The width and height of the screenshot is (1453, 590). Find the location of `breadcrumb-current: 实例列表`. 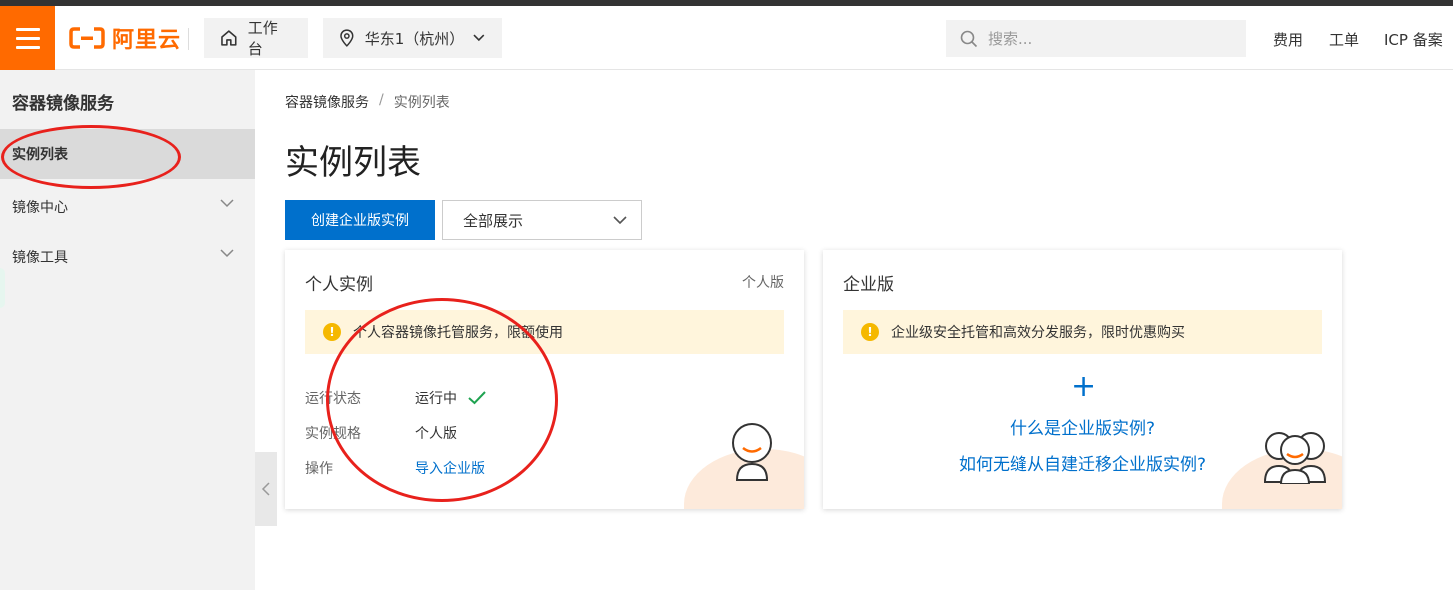

breadcrumb-current: 实例列表 is located at coordinates (421, 103).